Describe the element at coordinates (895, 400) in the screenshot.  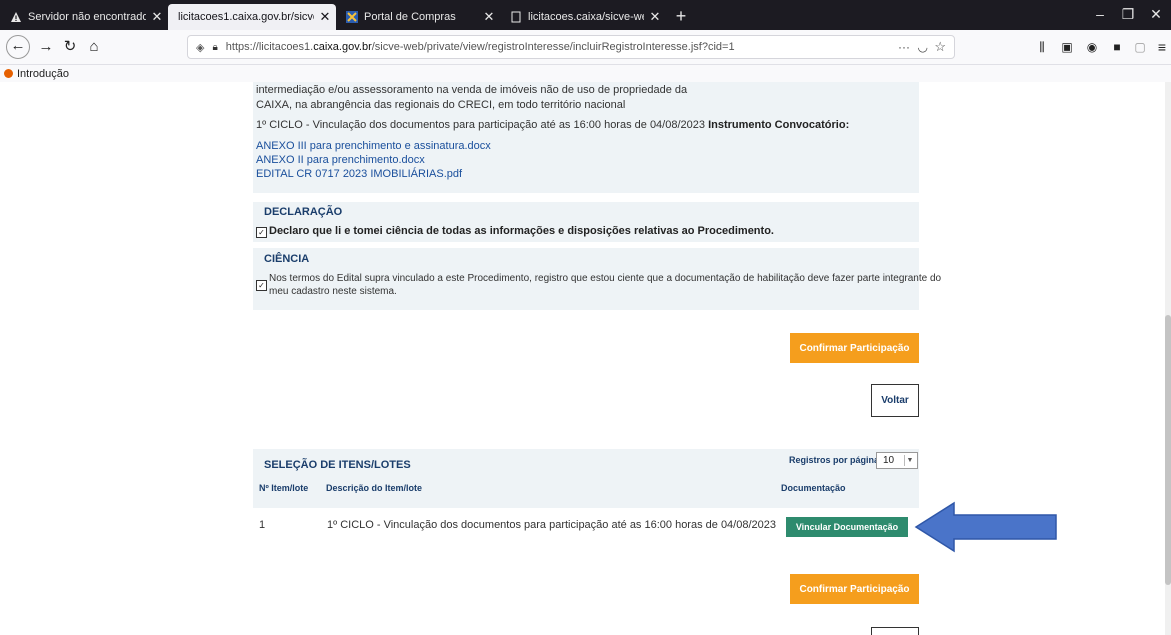
I see `back-voltar-button: Voltar` at that location.